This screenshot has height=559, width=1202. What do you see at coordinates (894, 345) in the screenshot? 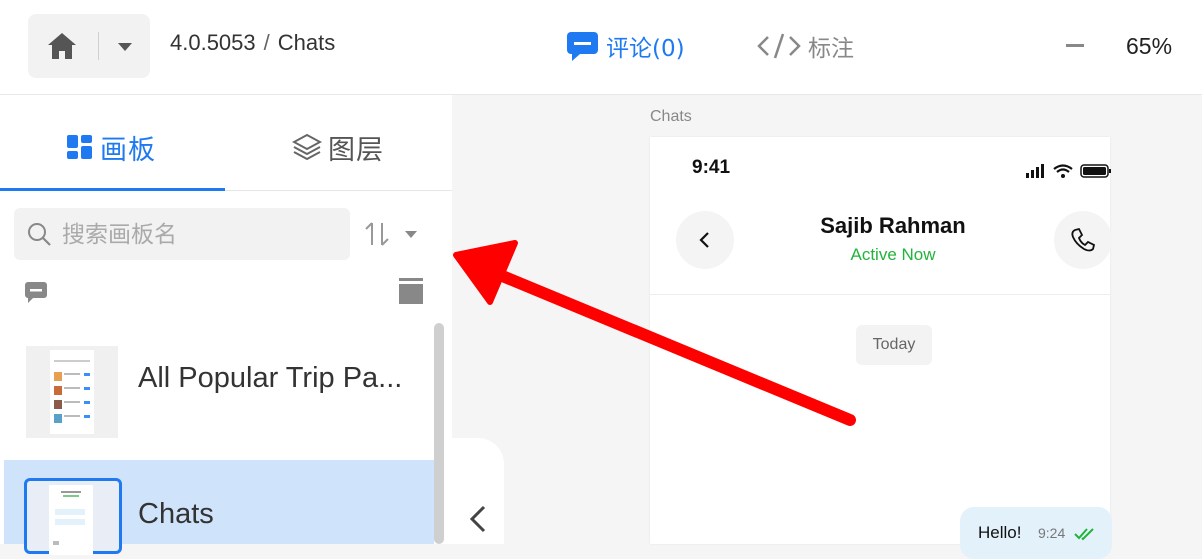
I see `date-divider: Today` at bounding box center [894, 345].